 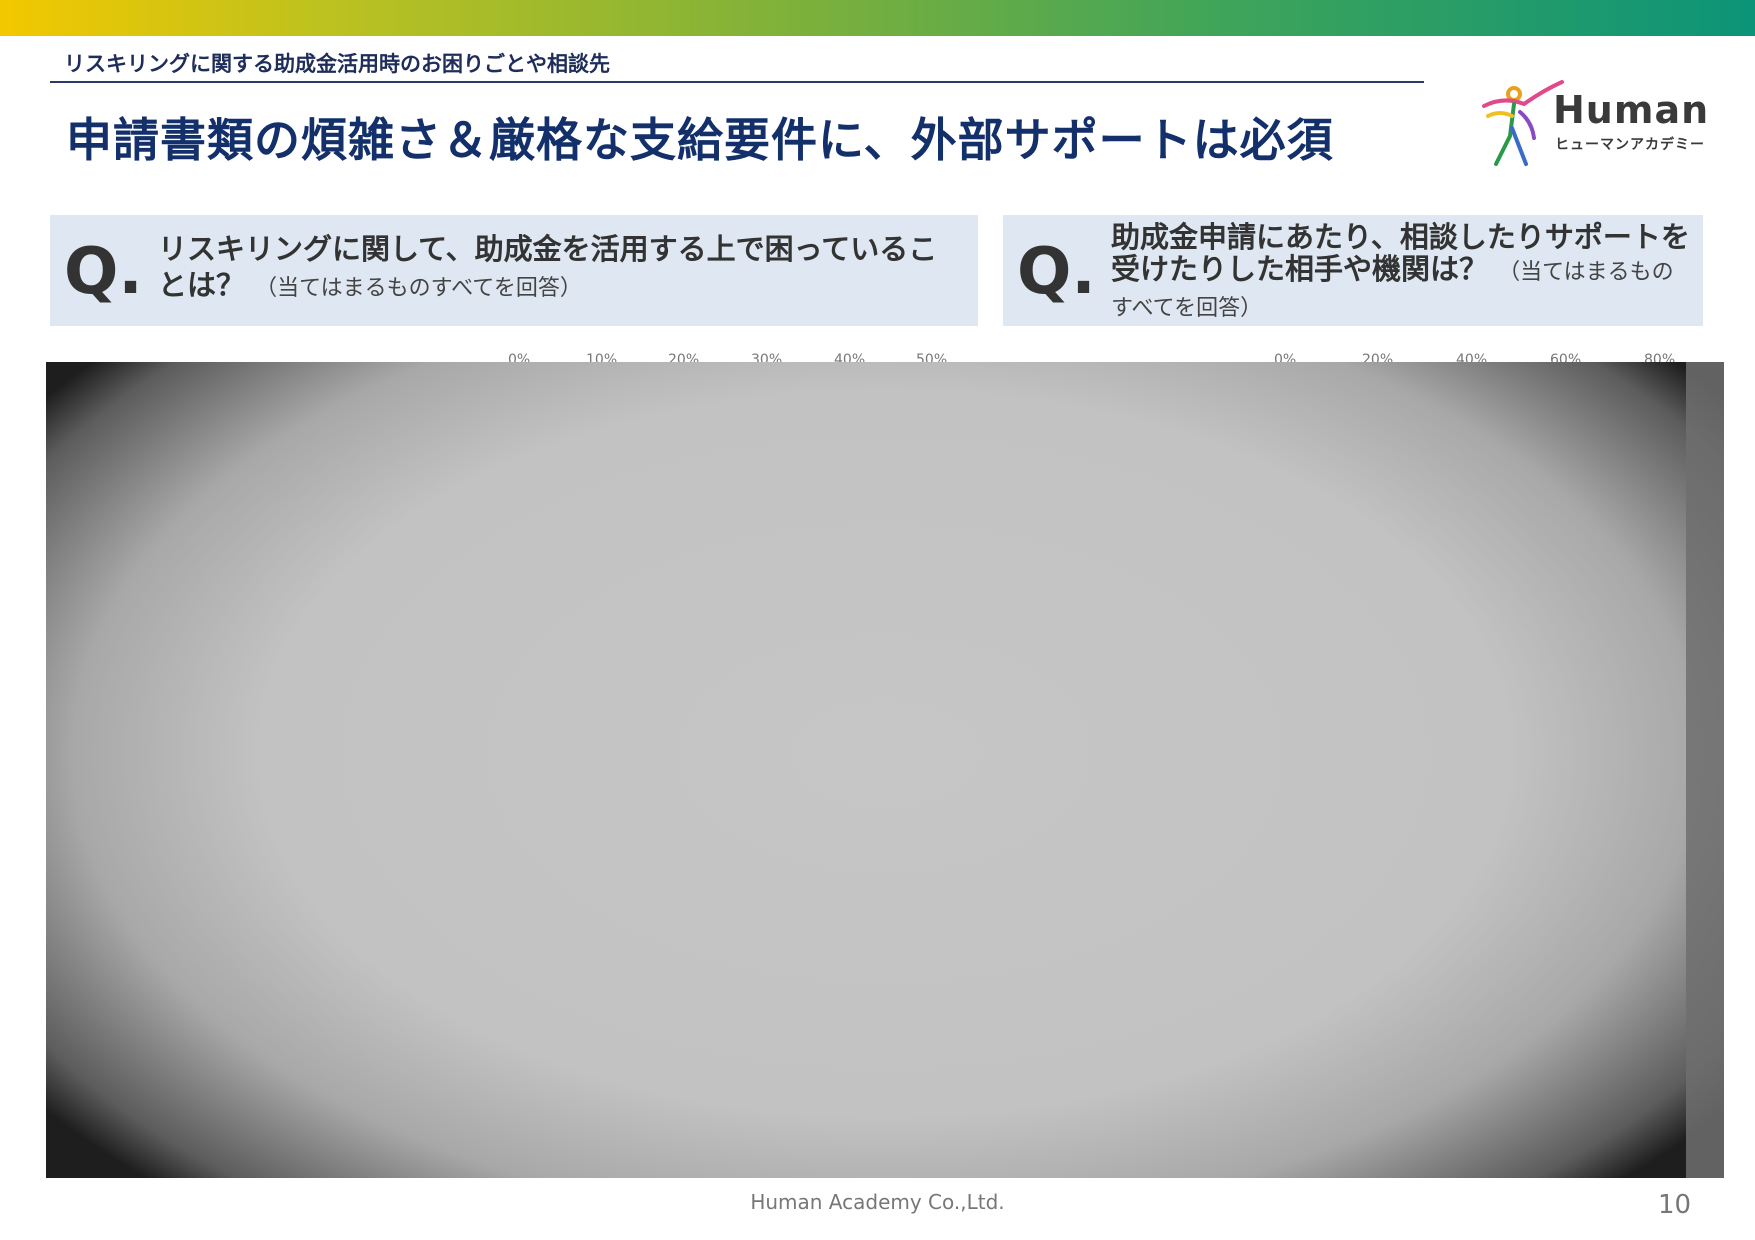 I want to click on page-title: 申請書類の煩雑さ＆厳格な支給要件に、外部サポートは必須, so click(x=700, y=140).